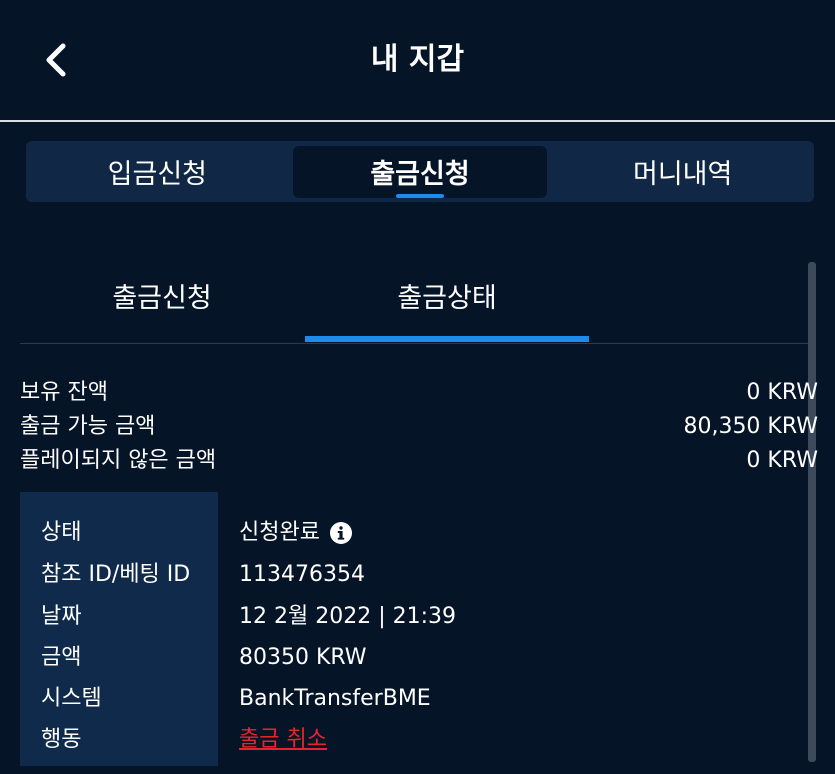  I want to click on subtab-withdraw-request: 출금신청, so click(162, 295).